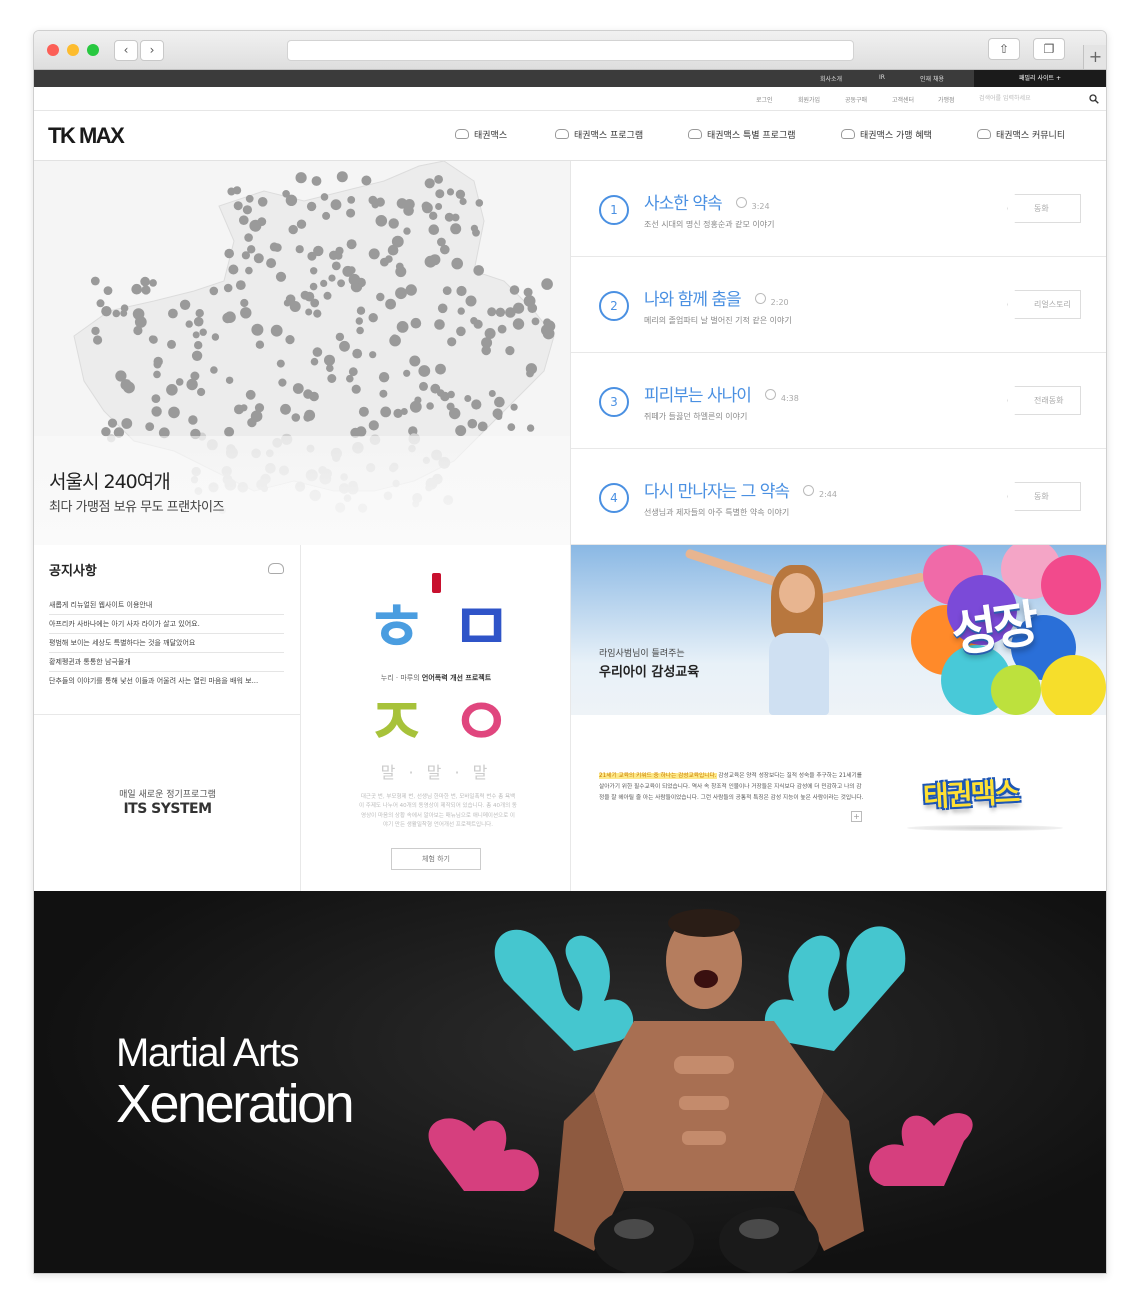 Image resolution: width=1140 pixels, height=1301 pixels. I want to click on topbar-link-company: 회사소개, so click(831, 78).